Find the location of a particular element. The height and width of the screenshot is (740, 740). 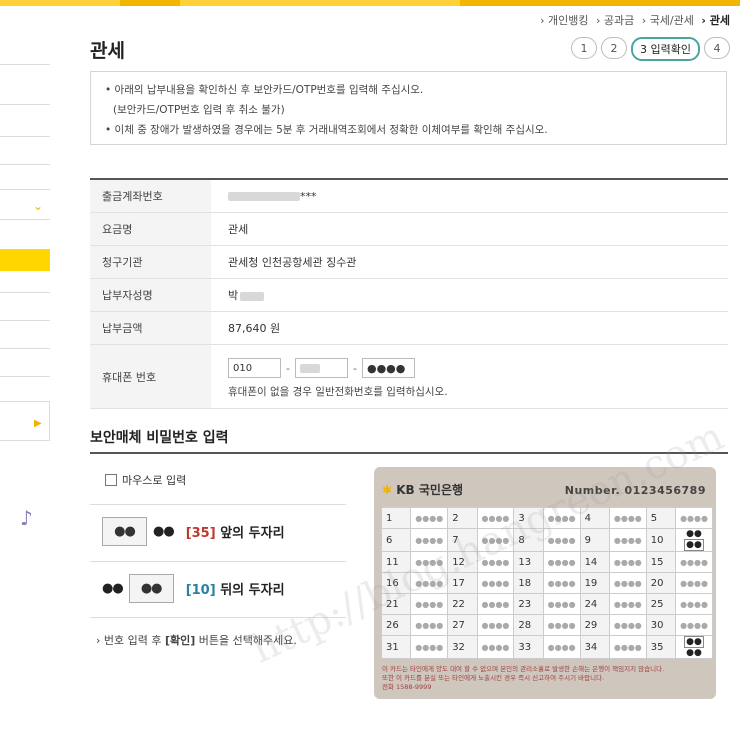

agency-label: 청구기관 is located at coordinates (150, 262).